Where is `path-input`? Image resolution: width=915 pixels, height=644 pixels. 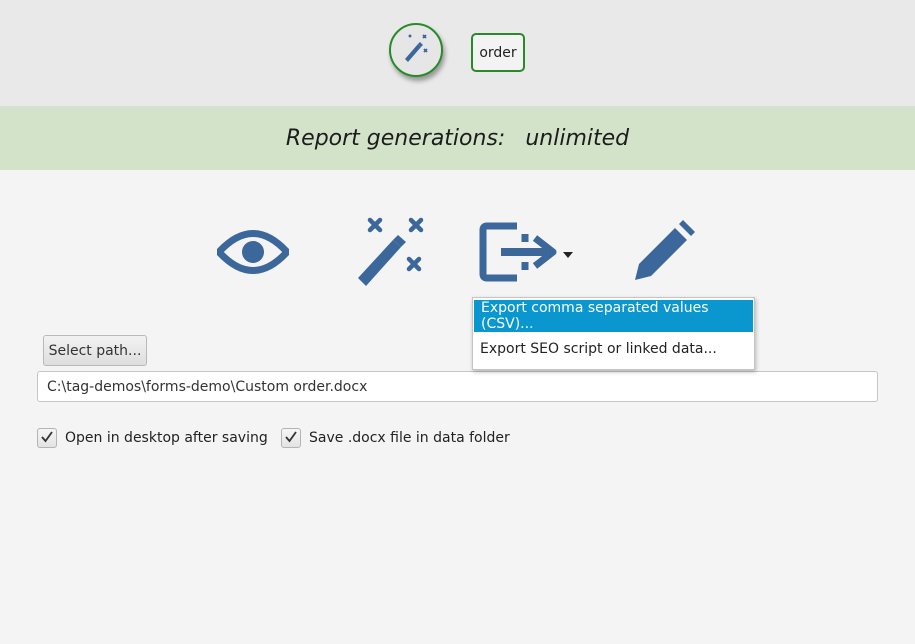
path-input is located at coordinates (457, 386).